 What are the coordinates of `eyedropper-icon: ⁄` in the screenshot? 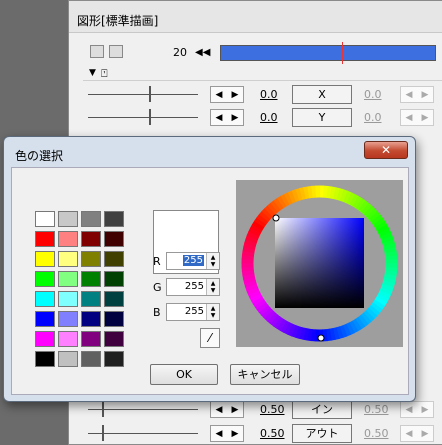 It's located at (210, 338).